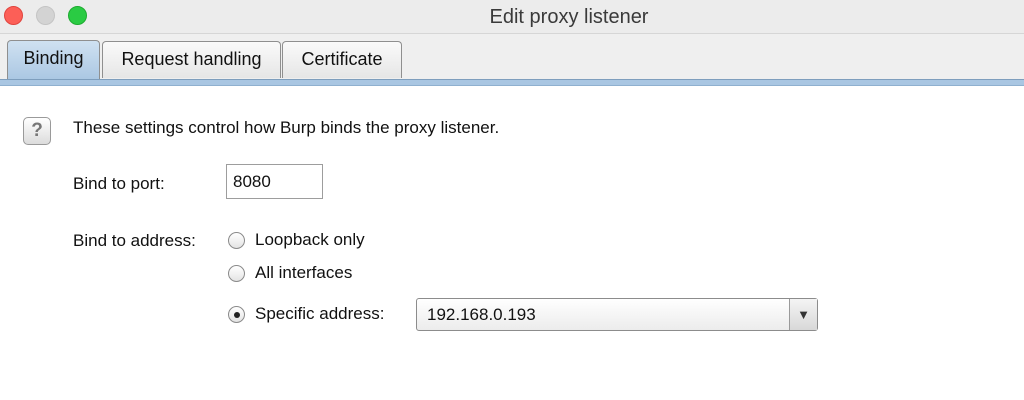 This screenshot has width=1024, height=400. I want to click on tab-binding: Binding, so click(53, 60).